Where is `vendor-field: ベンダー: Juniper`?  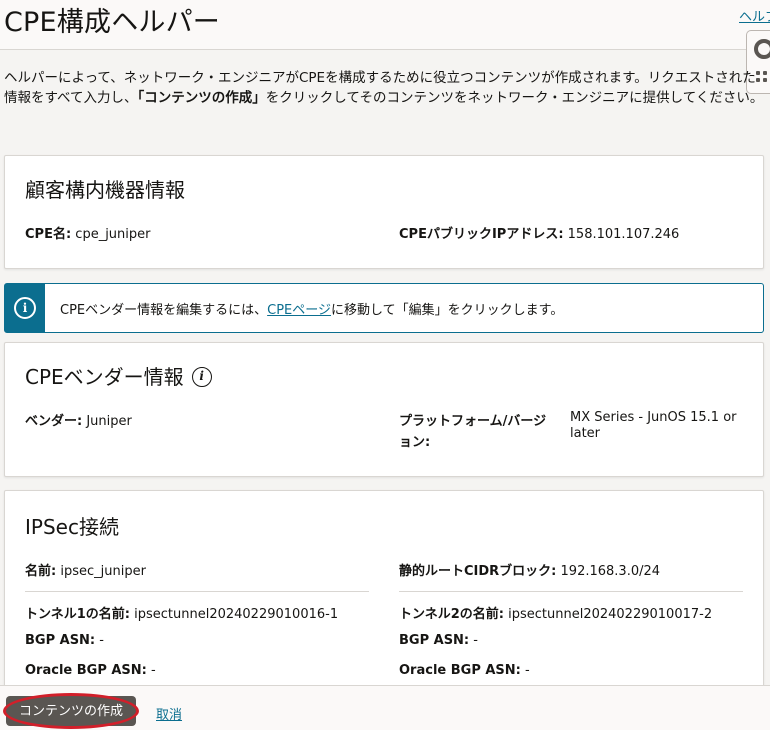 vendor-field: ベンダー: Juniper is located at coordinates (78, 421).